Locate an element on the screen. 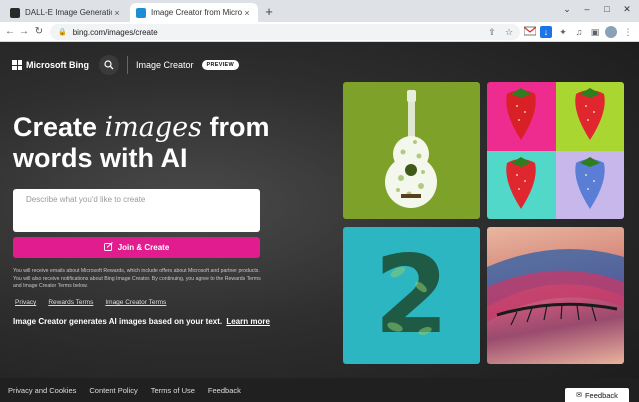  tab-dalle-article: DALL-E Image Generation Is Com × is located at coordinates (66, 12).